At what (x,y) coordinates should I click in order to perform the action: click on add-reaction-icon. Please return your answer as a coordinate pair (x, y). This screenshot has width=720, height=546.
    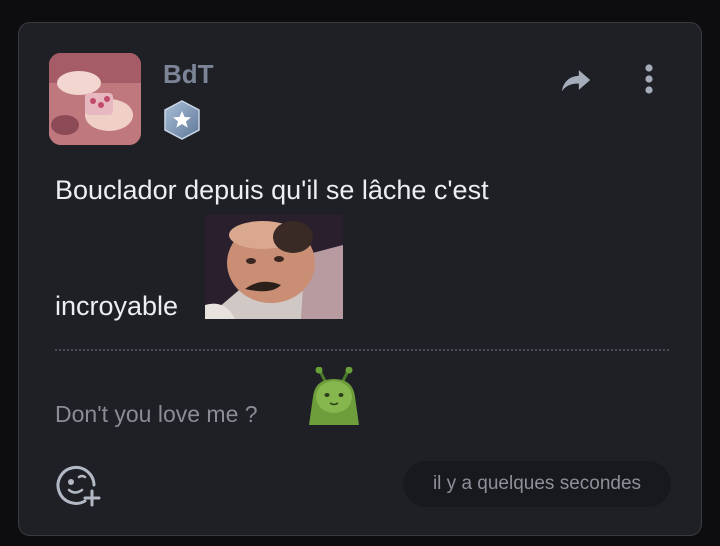
    Looking at the image, I should click on (78, 486).